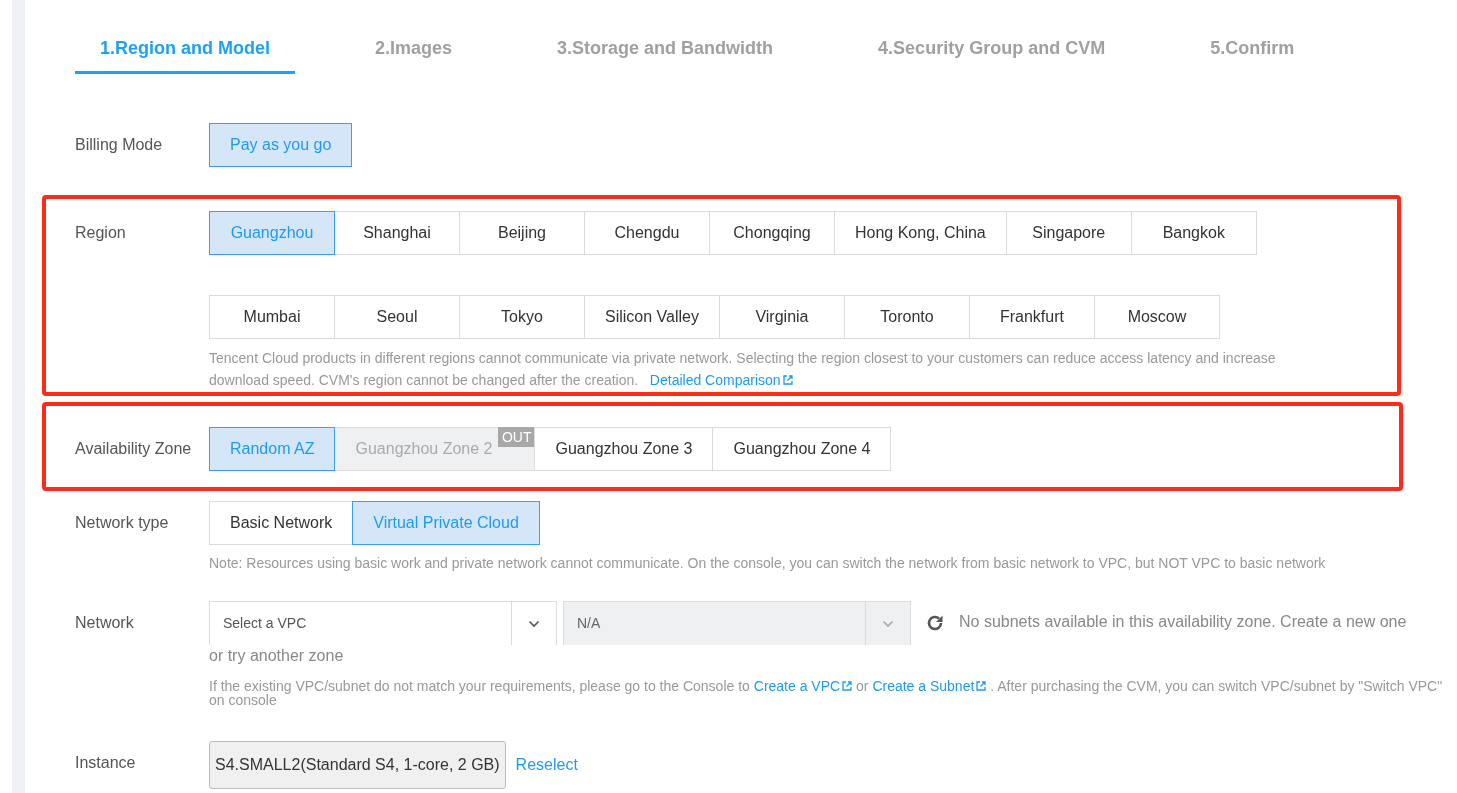 This screenshot has width=1457, height=793. I want to click on option-button: Shanghai, so click(397, 233).